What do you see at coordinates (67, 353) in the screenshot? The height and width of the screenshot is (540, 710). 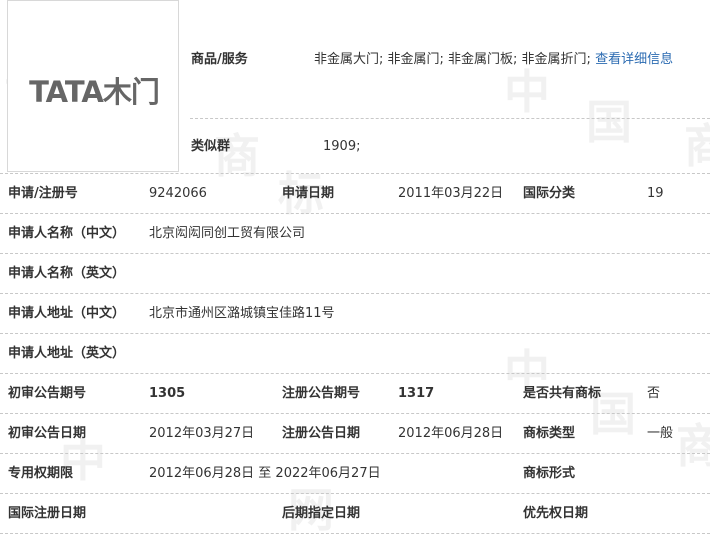 I see `address-en-label: 申请人地址（英文）` at bounding box center [67, 353].